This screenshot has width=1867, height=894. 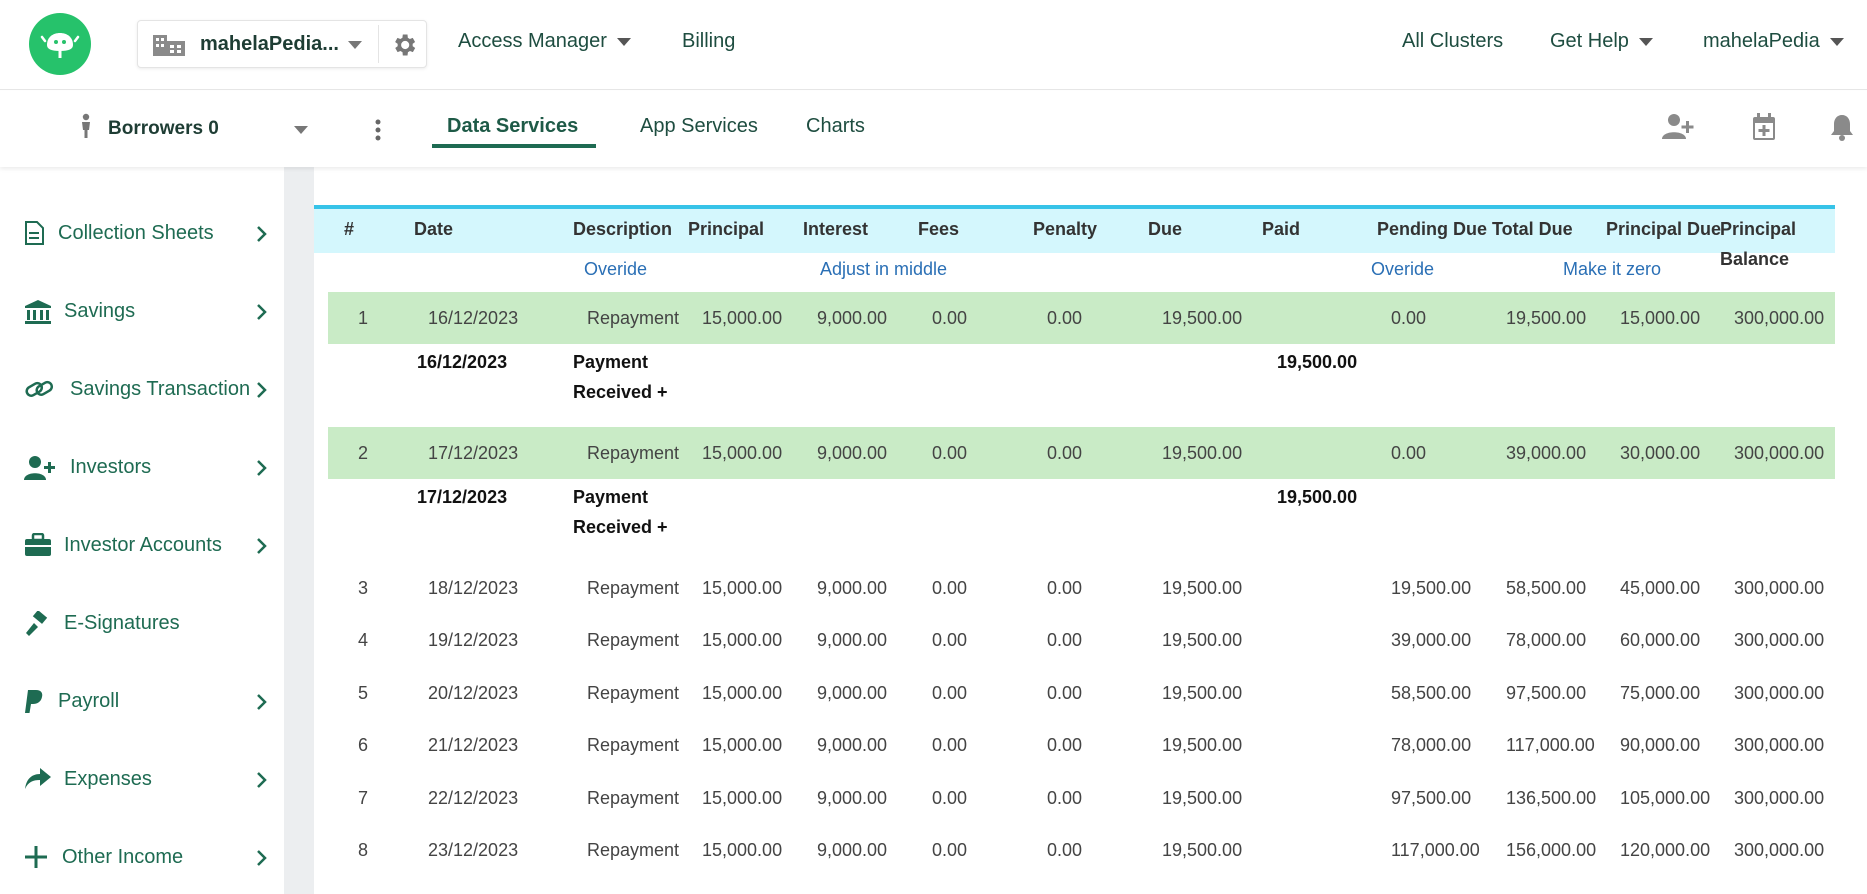 What do you see at coordinates (1764, 127) in the screenshot?
I see `calendar-add-icon` at bounding box center [1764, 127].